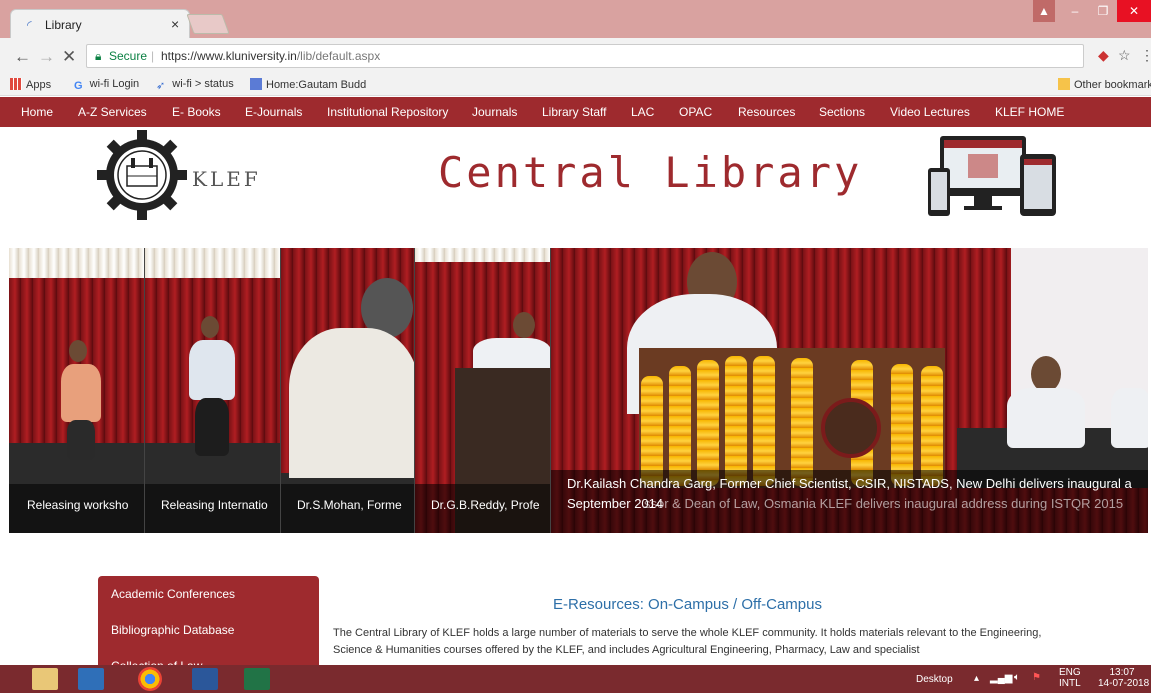  What do you see at coordinates (173, 594) in the screenshot?
I see `sidebar-item-academic-conferences: Academic Conferences` at bounding box center [173, 594].